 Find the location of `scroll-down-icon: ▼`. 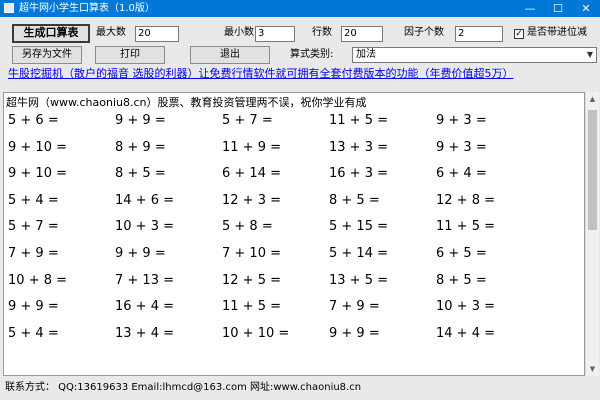

scroll-down-icon: ▼ is located at coordinates (592, 369).